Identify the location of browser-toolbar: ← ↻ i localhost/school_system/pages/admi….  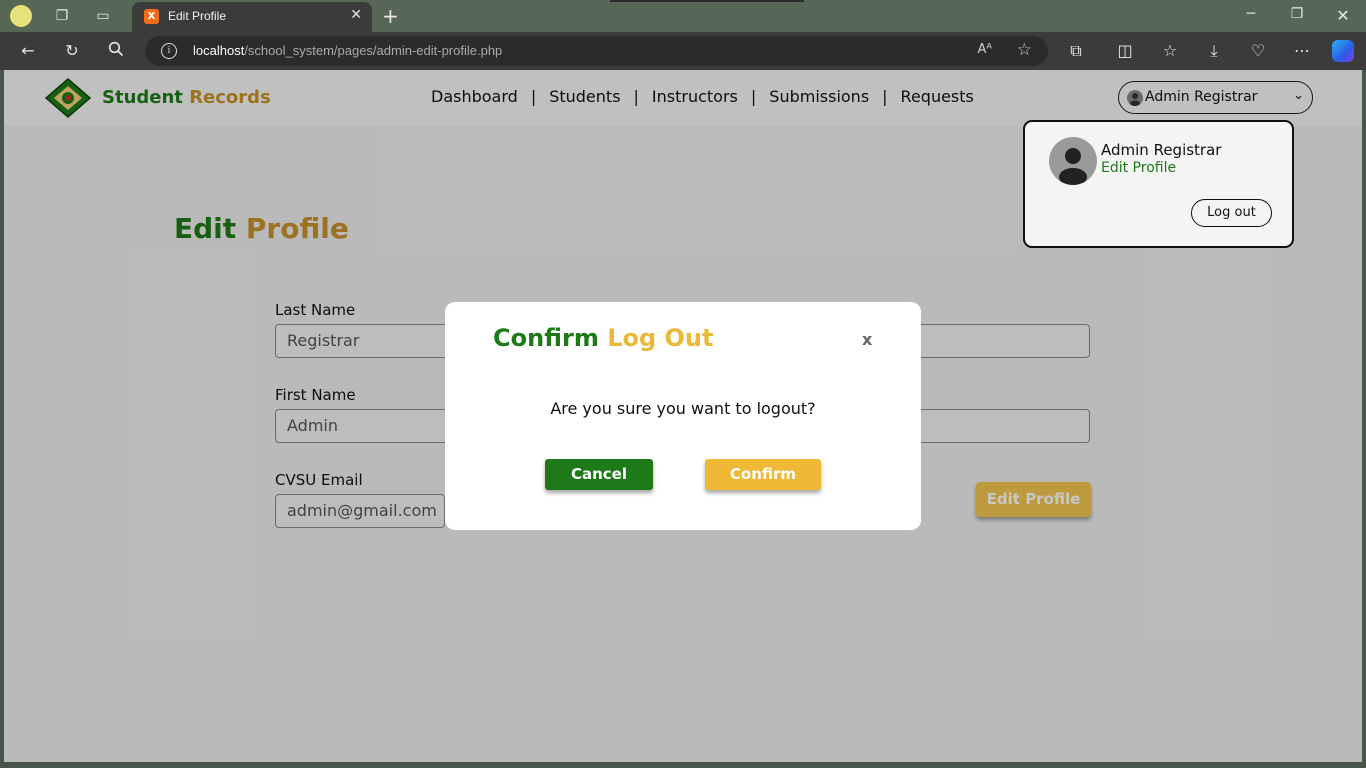
(683, 51).